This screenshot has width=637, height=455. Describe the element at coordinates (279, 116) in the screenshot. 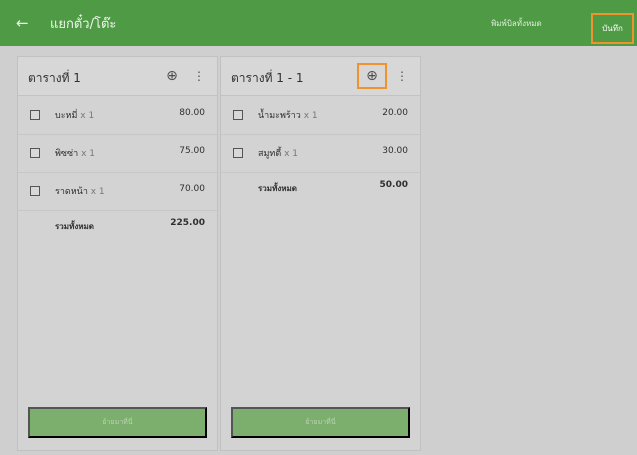

I see `item-name: น้ำมะพร้าว` at that location.